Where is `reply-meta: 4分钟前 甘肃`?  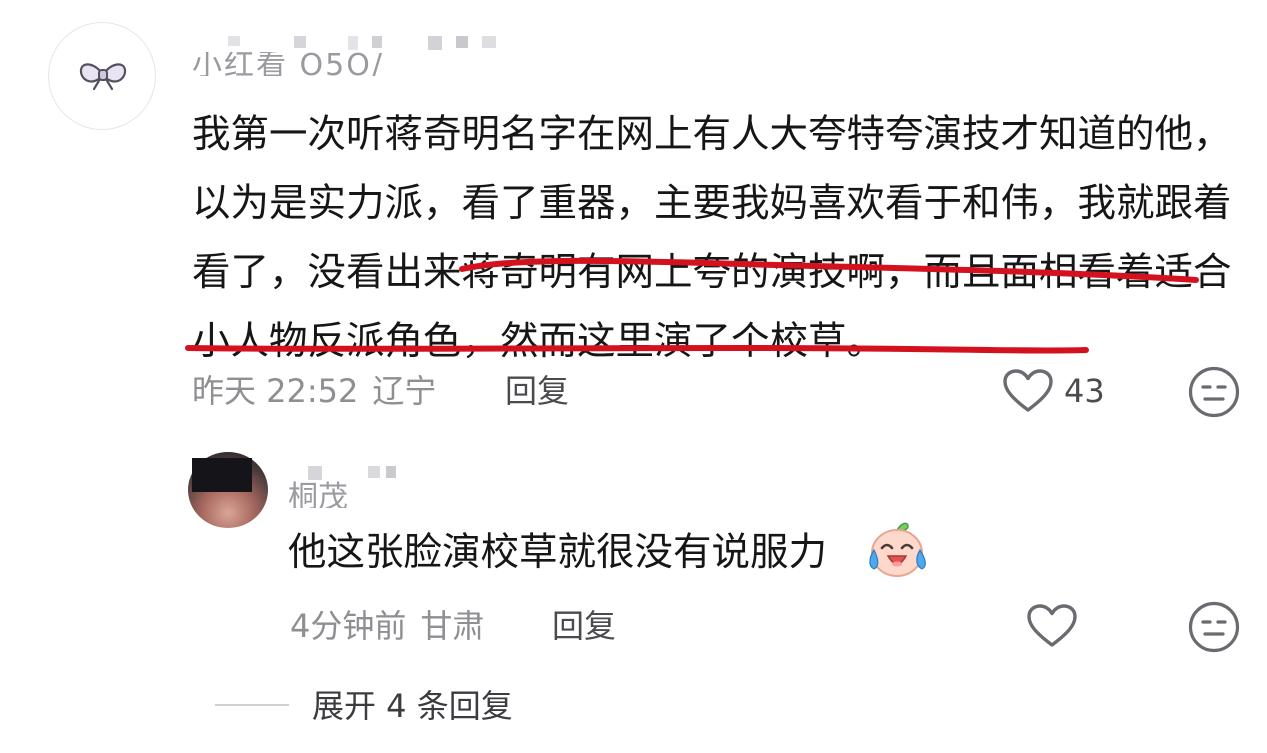
reply-meta: 4分钟前 甘肃 is located at coordinates (394, 626).